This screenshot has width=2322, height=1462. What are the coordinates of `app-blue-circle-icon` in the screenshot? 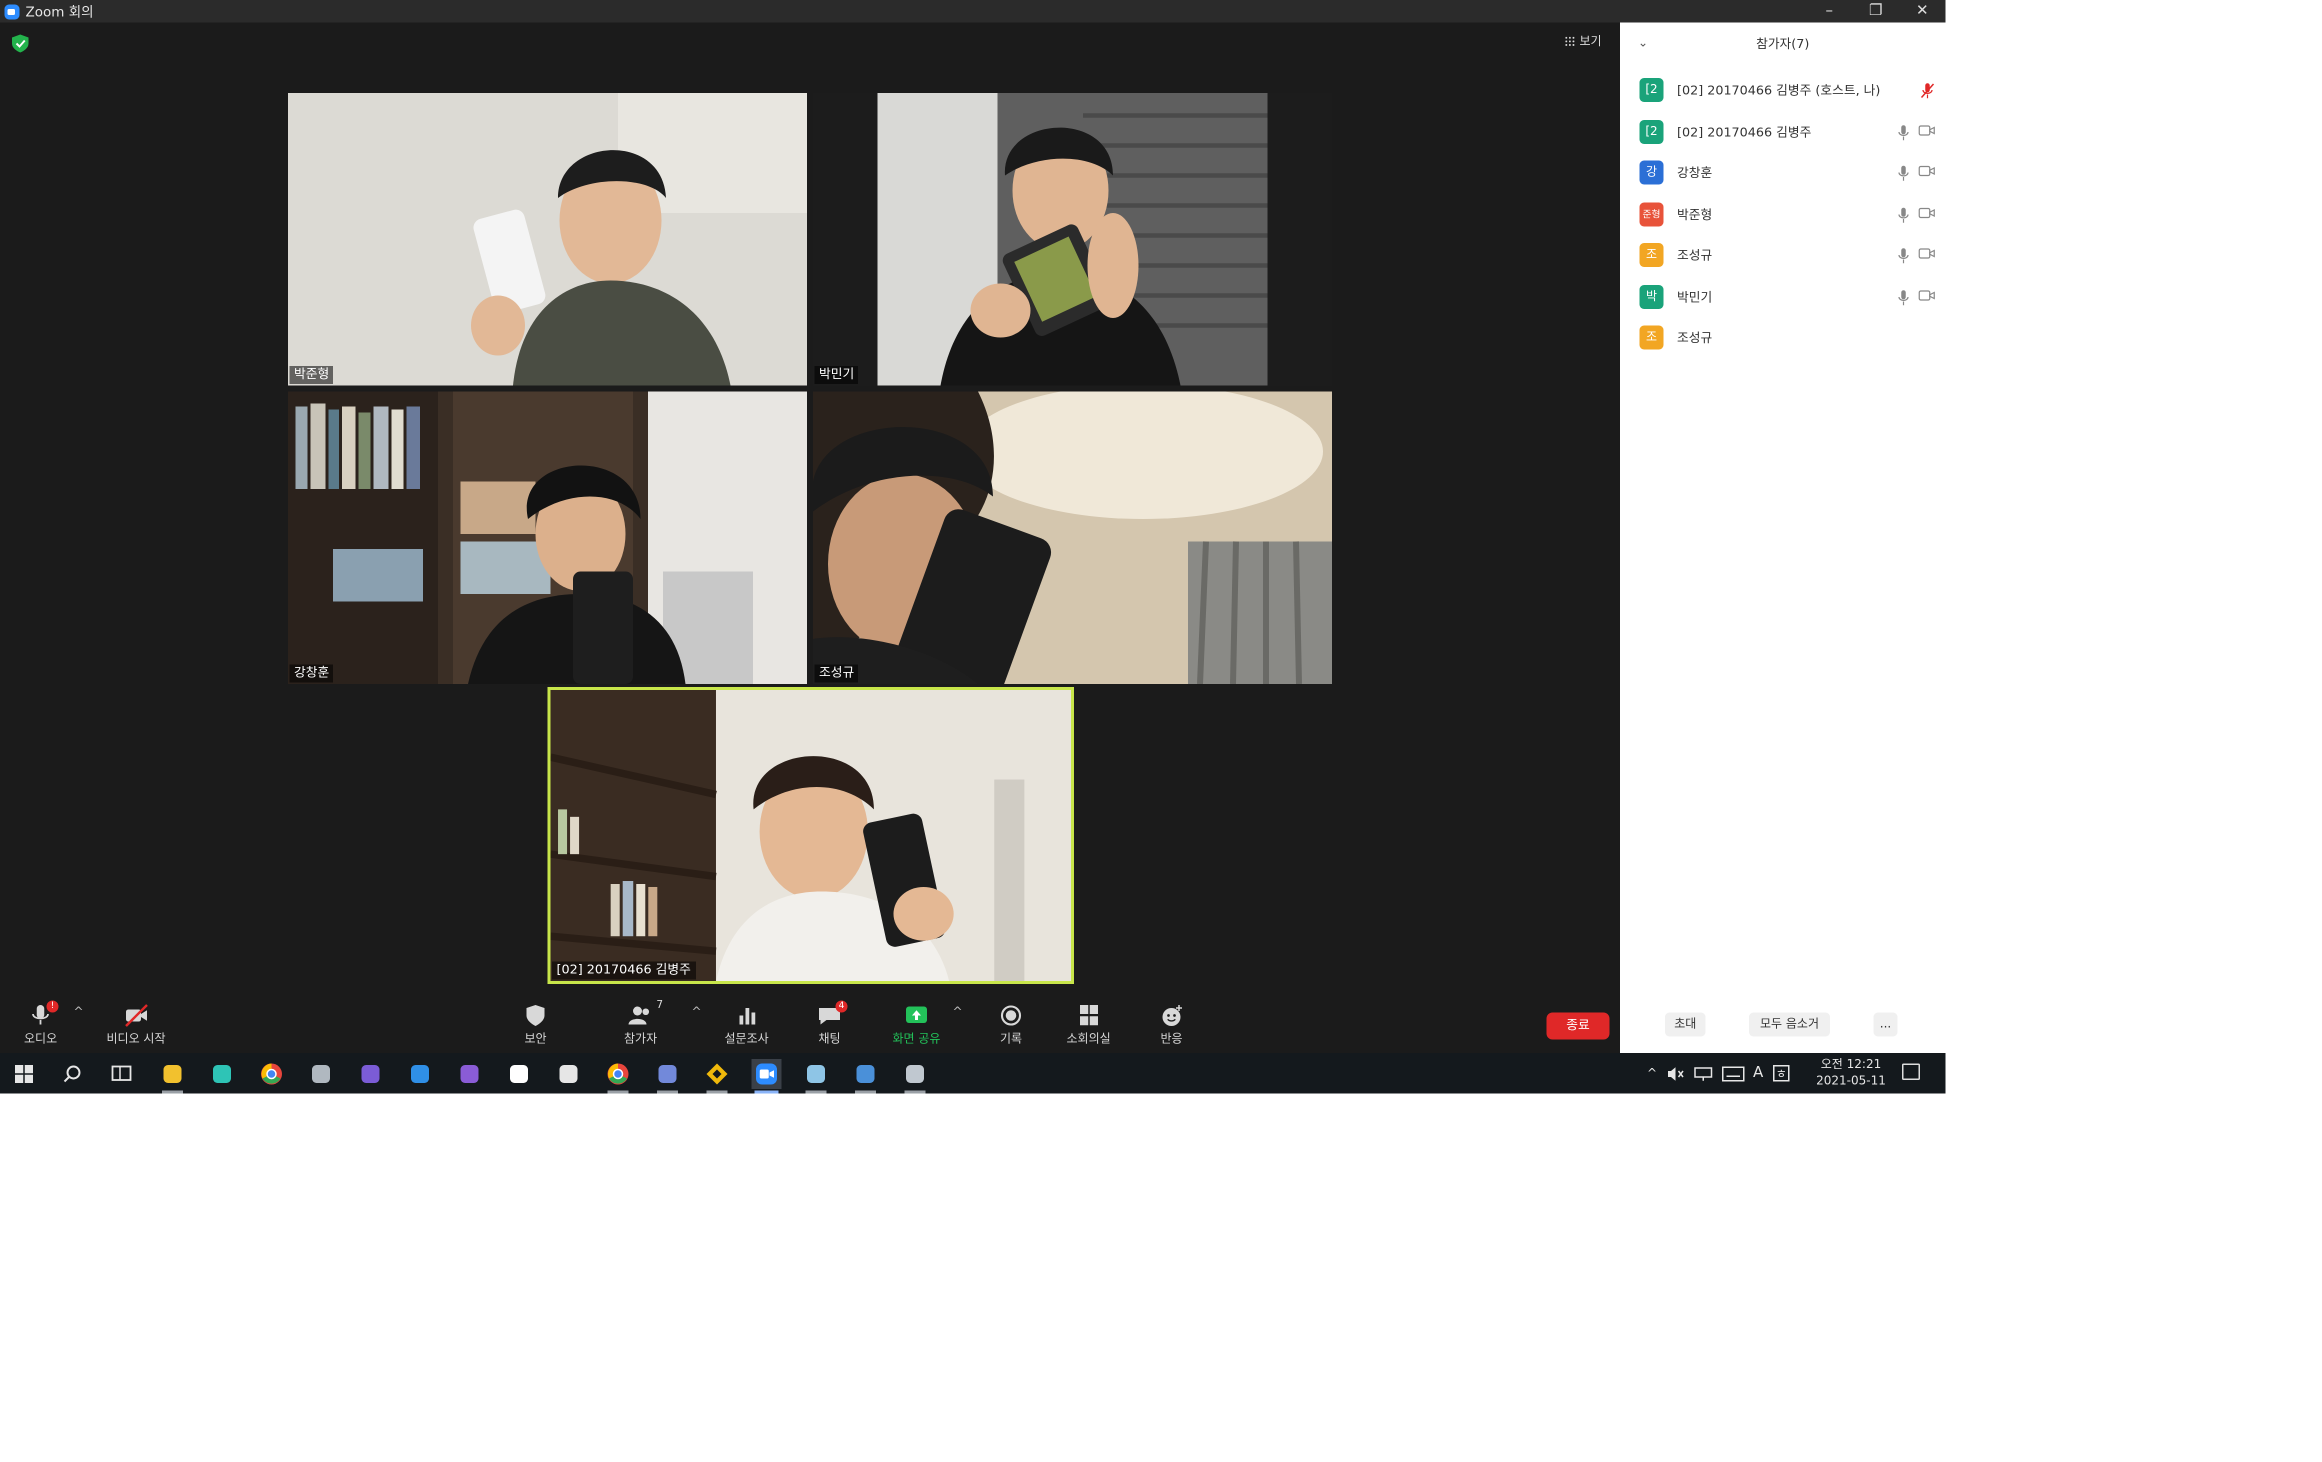 It's located at (519, 1074).